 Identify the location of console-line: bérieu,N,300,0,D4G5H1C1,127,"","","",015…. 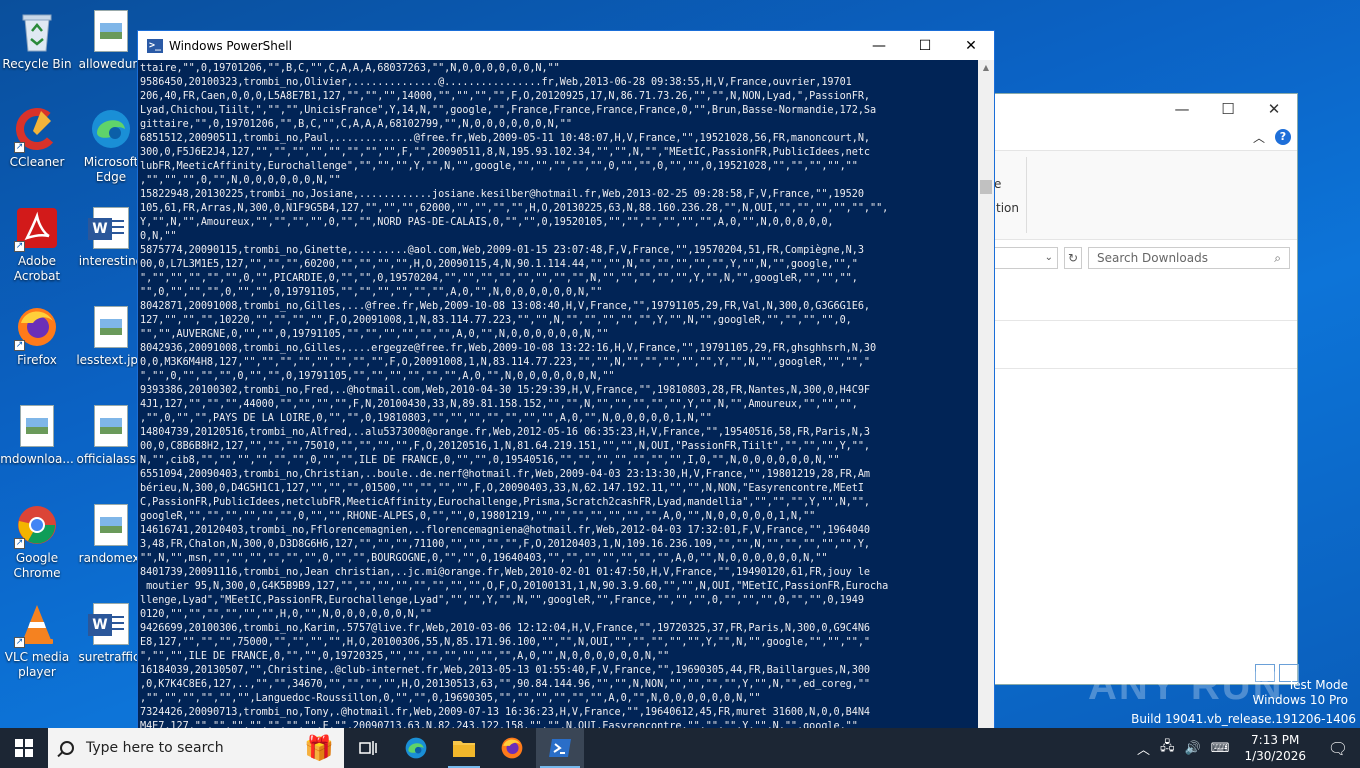
(502, 488).